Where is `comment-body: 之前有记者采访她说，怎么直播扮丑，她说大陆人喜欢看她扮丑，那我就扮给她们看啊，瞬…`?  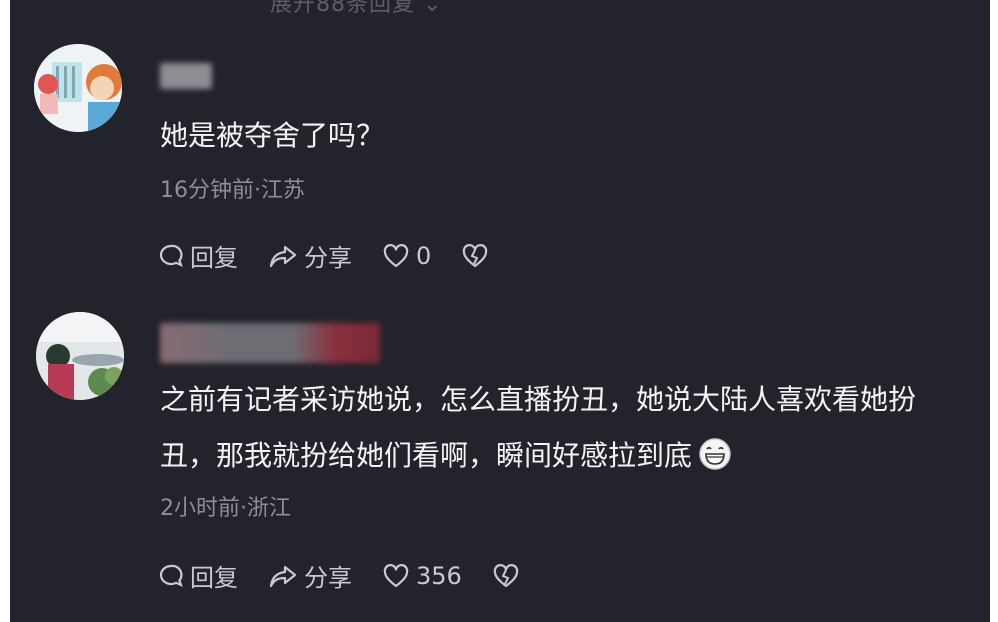
comment-body: 之前有记者采访她说，怎么直播扮丑，她说大陆人喜欢看她扮丑，那我就扮给她们看啊，瞬… is located at coordinates (538, 427).